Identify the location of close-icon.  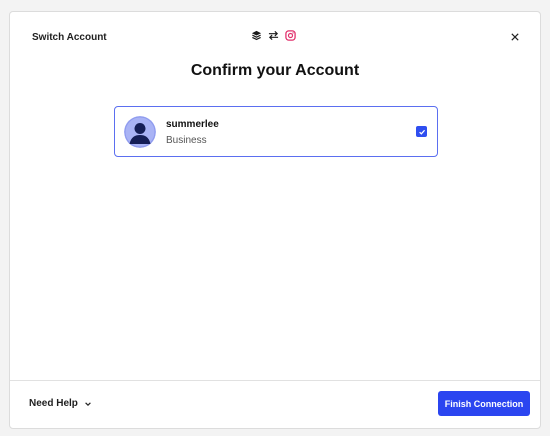
(515, 37).